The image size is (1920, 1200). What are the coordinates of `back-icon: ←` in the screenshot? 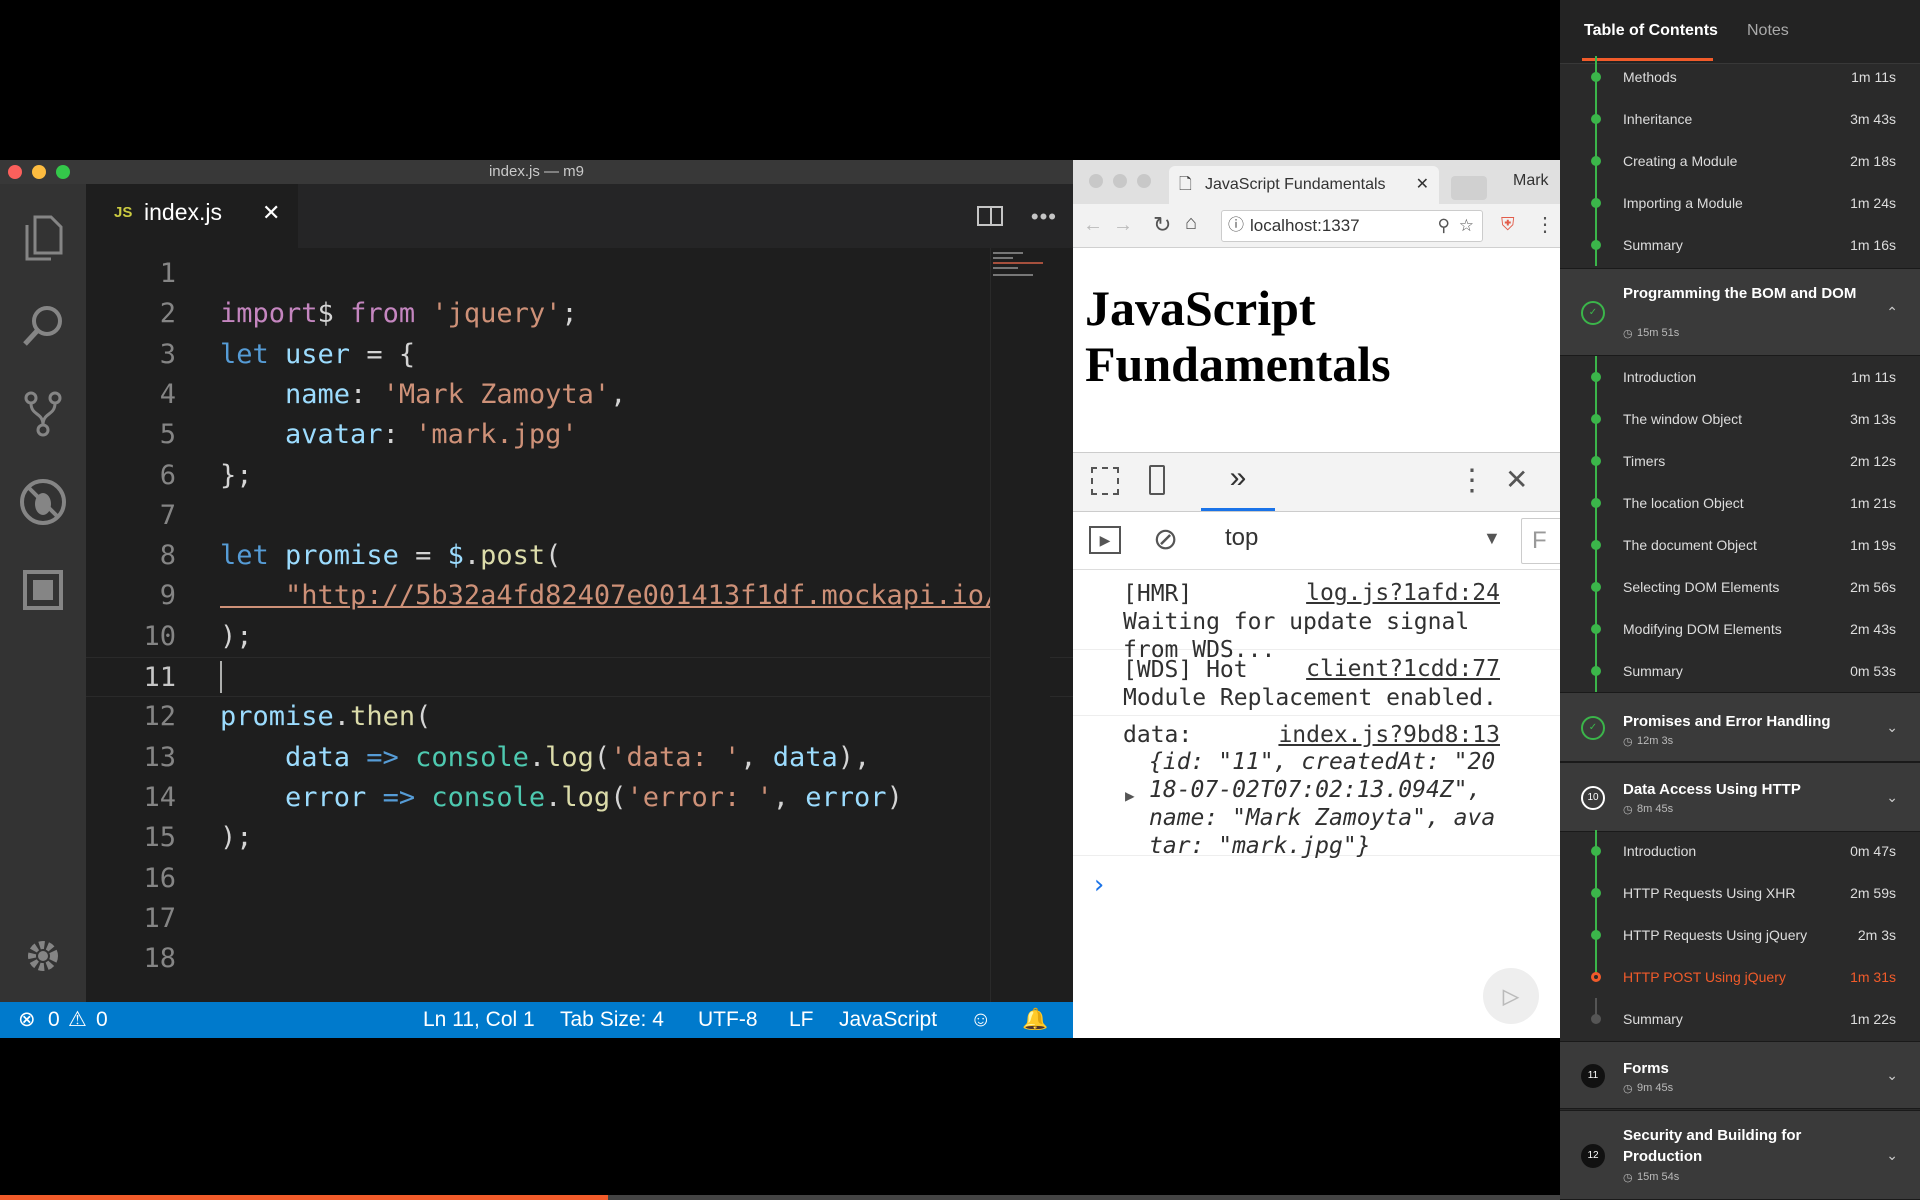 It's located at (1093, 225).